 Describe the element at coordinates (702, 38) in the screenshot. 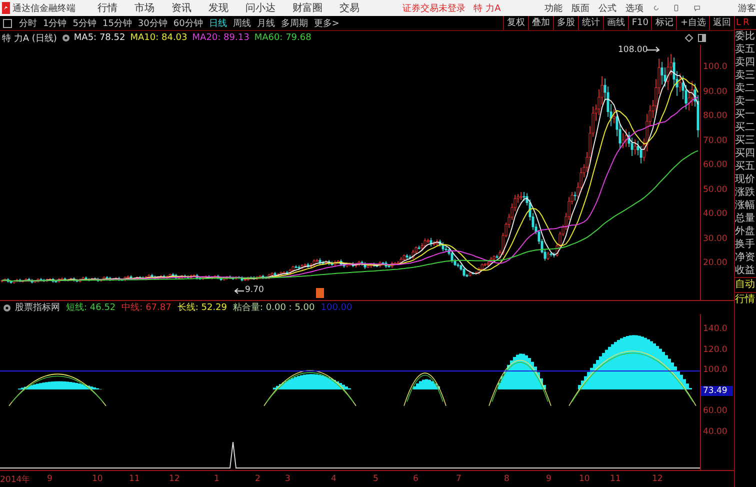

I see `panel-icon` at that location.